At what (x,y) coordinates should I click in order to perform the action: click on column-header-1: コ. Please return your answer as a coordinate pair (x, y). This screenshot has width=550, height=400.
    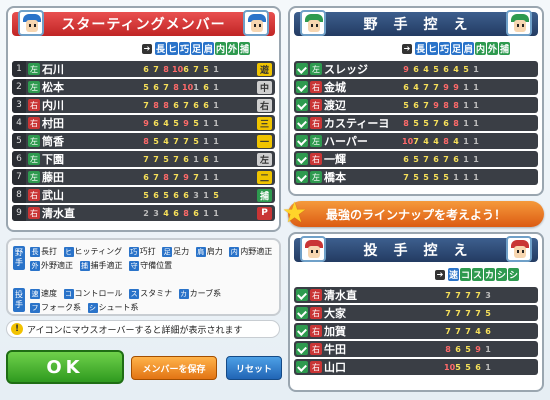
    Looking at the image, I should click on (465, 274).